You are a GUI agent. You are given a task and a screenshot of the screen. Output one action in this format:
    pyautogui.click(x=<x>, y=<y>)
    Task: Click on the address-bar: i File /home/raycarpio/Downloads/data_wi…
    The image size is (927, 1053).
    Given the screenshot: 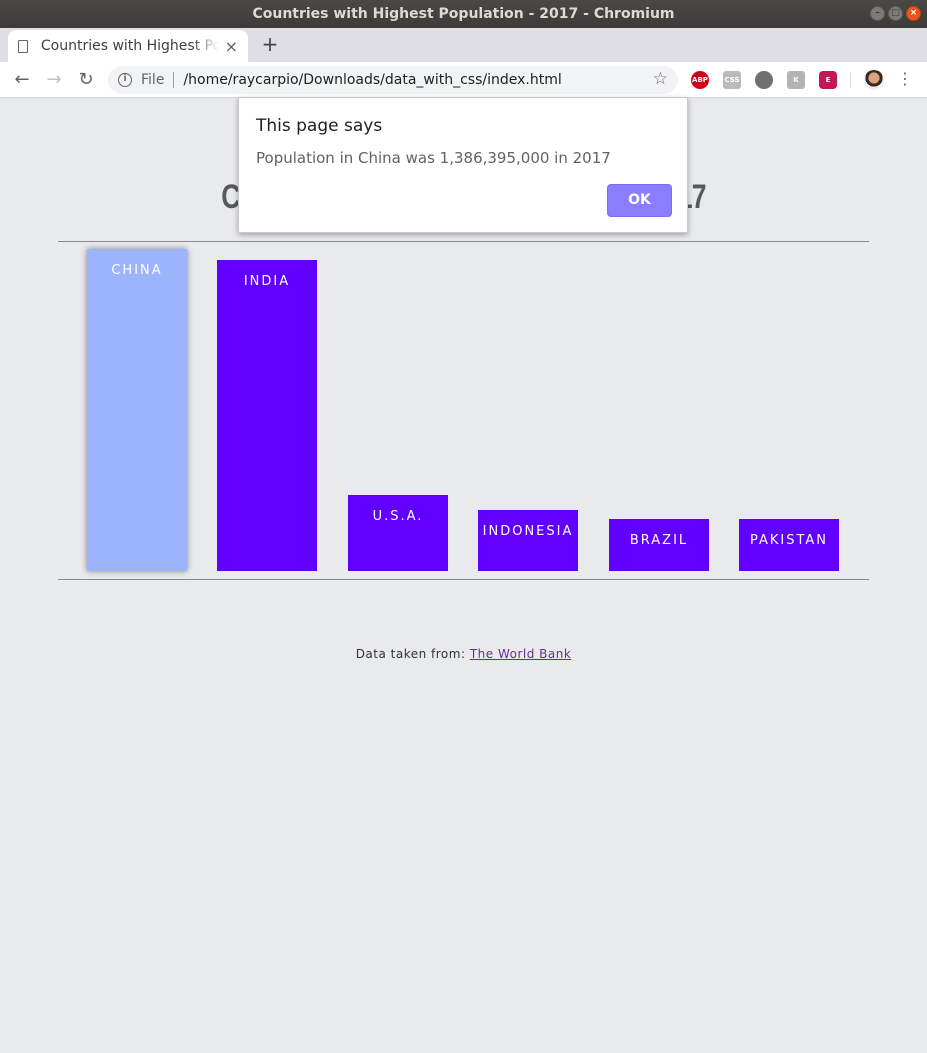 What is the action you would take?
    pyautogui.click(x=393, y=80)
    